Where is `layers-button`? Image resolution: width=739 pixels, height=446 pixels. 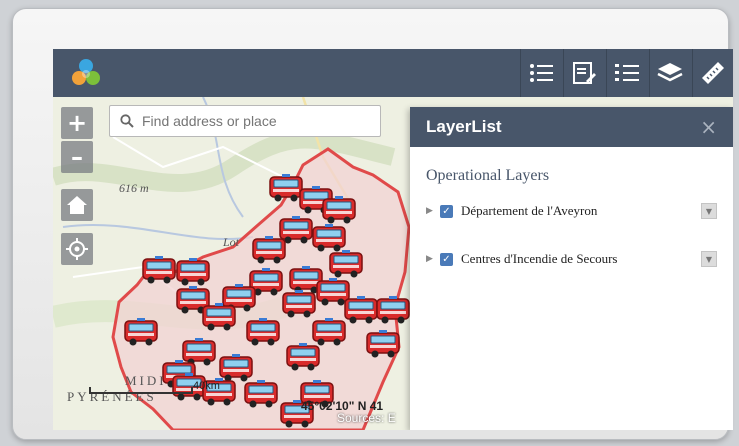 layers-button is located at coordinates (669, 73).